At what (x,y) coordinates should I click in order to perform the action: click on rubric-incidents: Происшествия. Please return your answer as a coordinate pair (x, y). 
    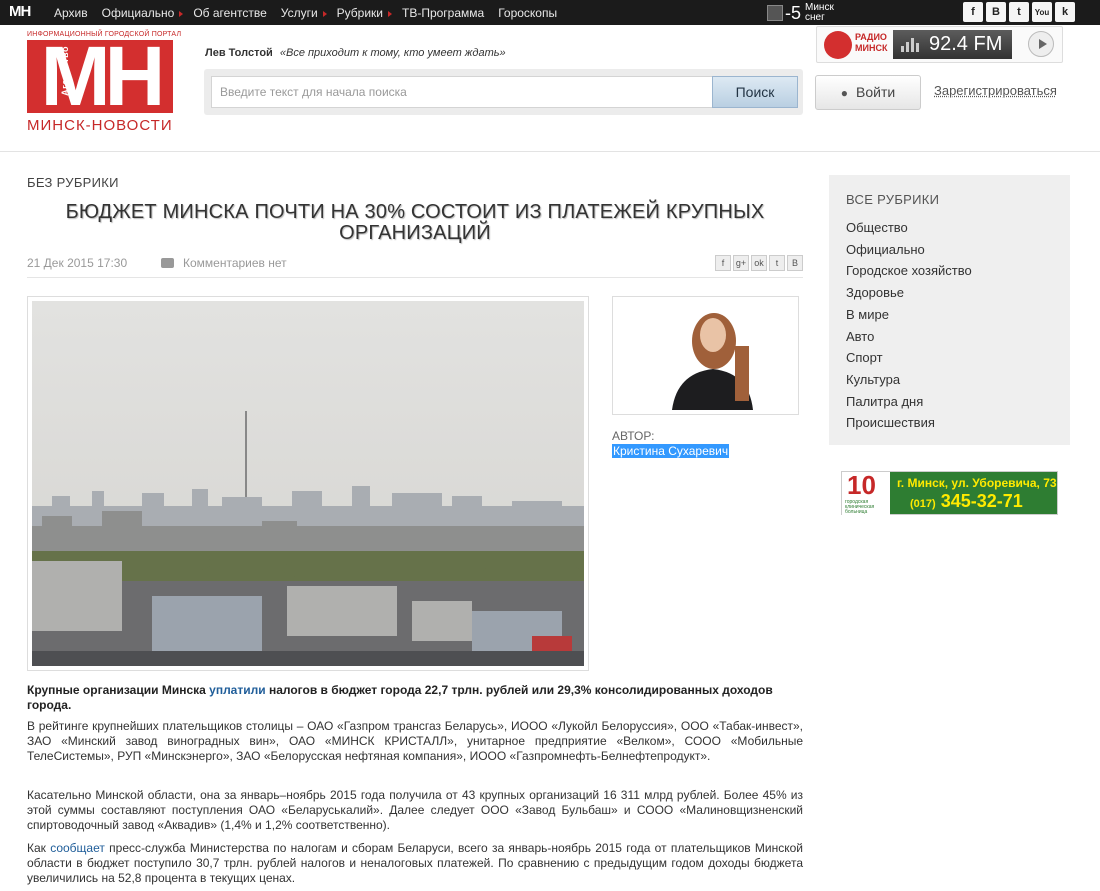
    Looking at the image, I should click on (949, 423).